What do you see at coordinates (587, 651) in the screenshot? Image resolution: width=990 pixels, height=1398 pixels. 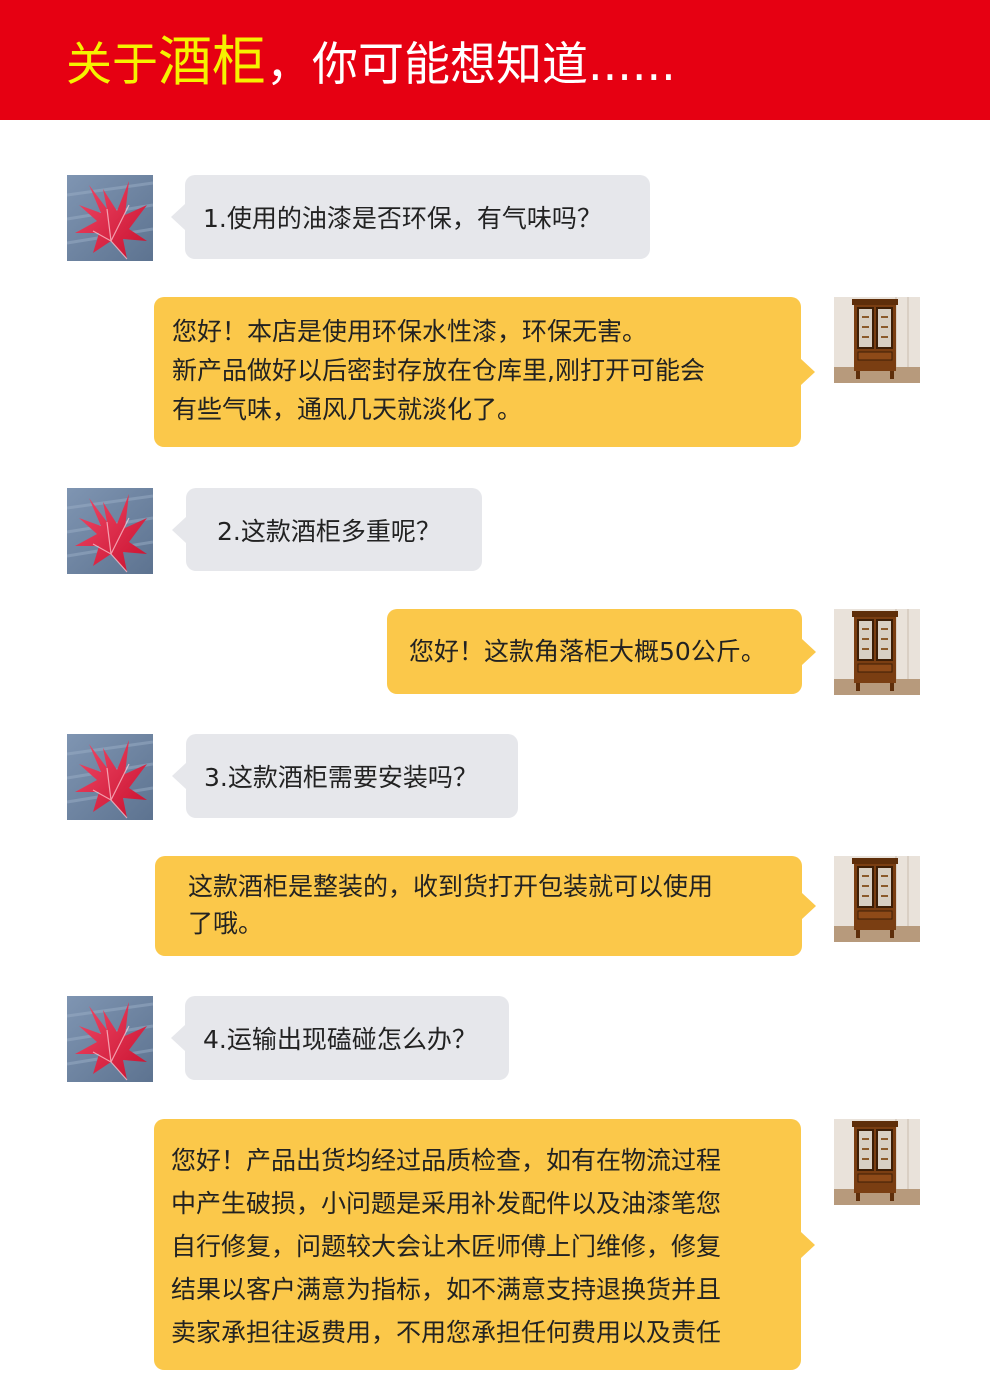 I see `answer-line: 您好！这款角落柜大概50公斤。` at bounding box center [587, 651].